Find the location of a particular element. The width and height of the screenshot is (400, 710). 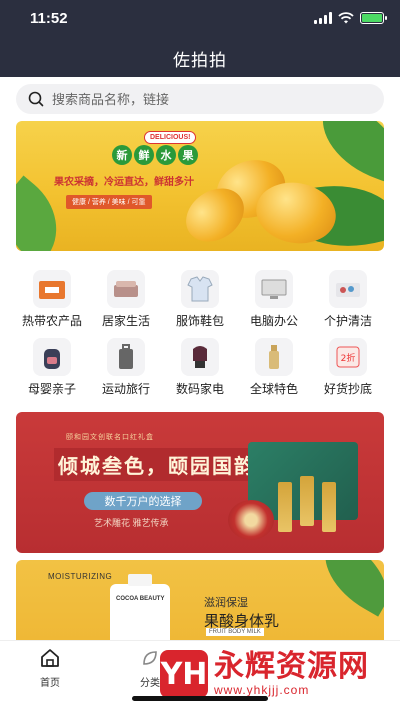

shirt-icon is located at coordinates (200, 289).